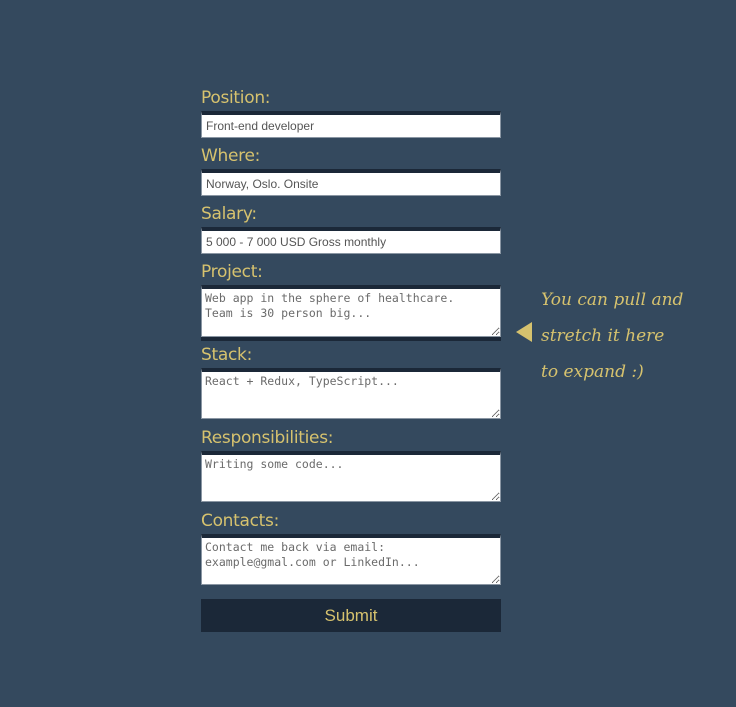  What do you see at coordinates (351, 559) in the screenshot?
I see `contacts-textarea` at bounding box center [351, 559].